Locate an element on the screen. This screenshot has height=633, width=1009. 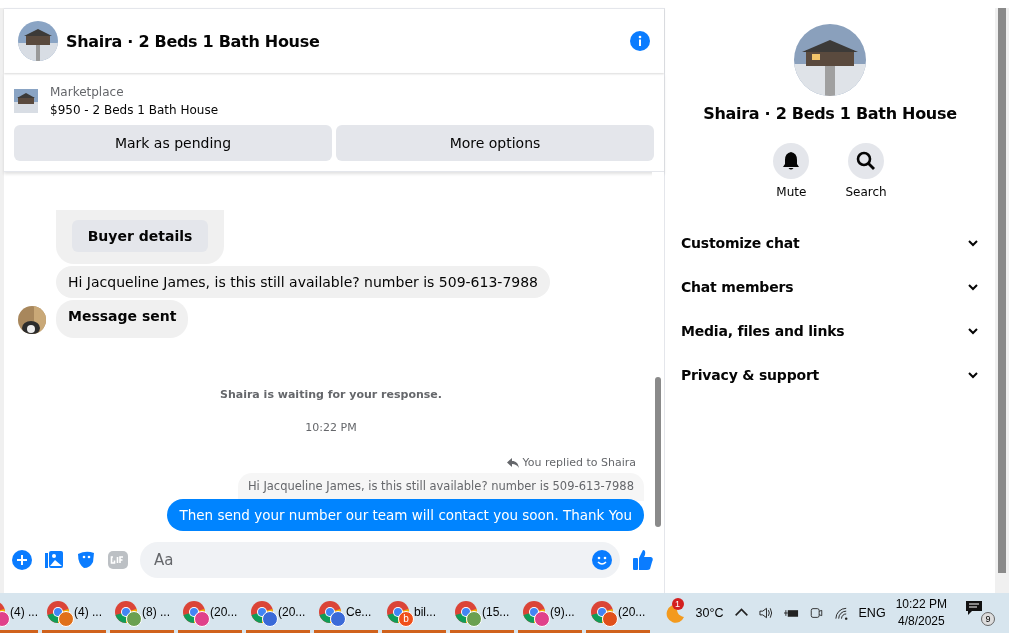
section-header: Customize chat is located at coordinates (830, 243).